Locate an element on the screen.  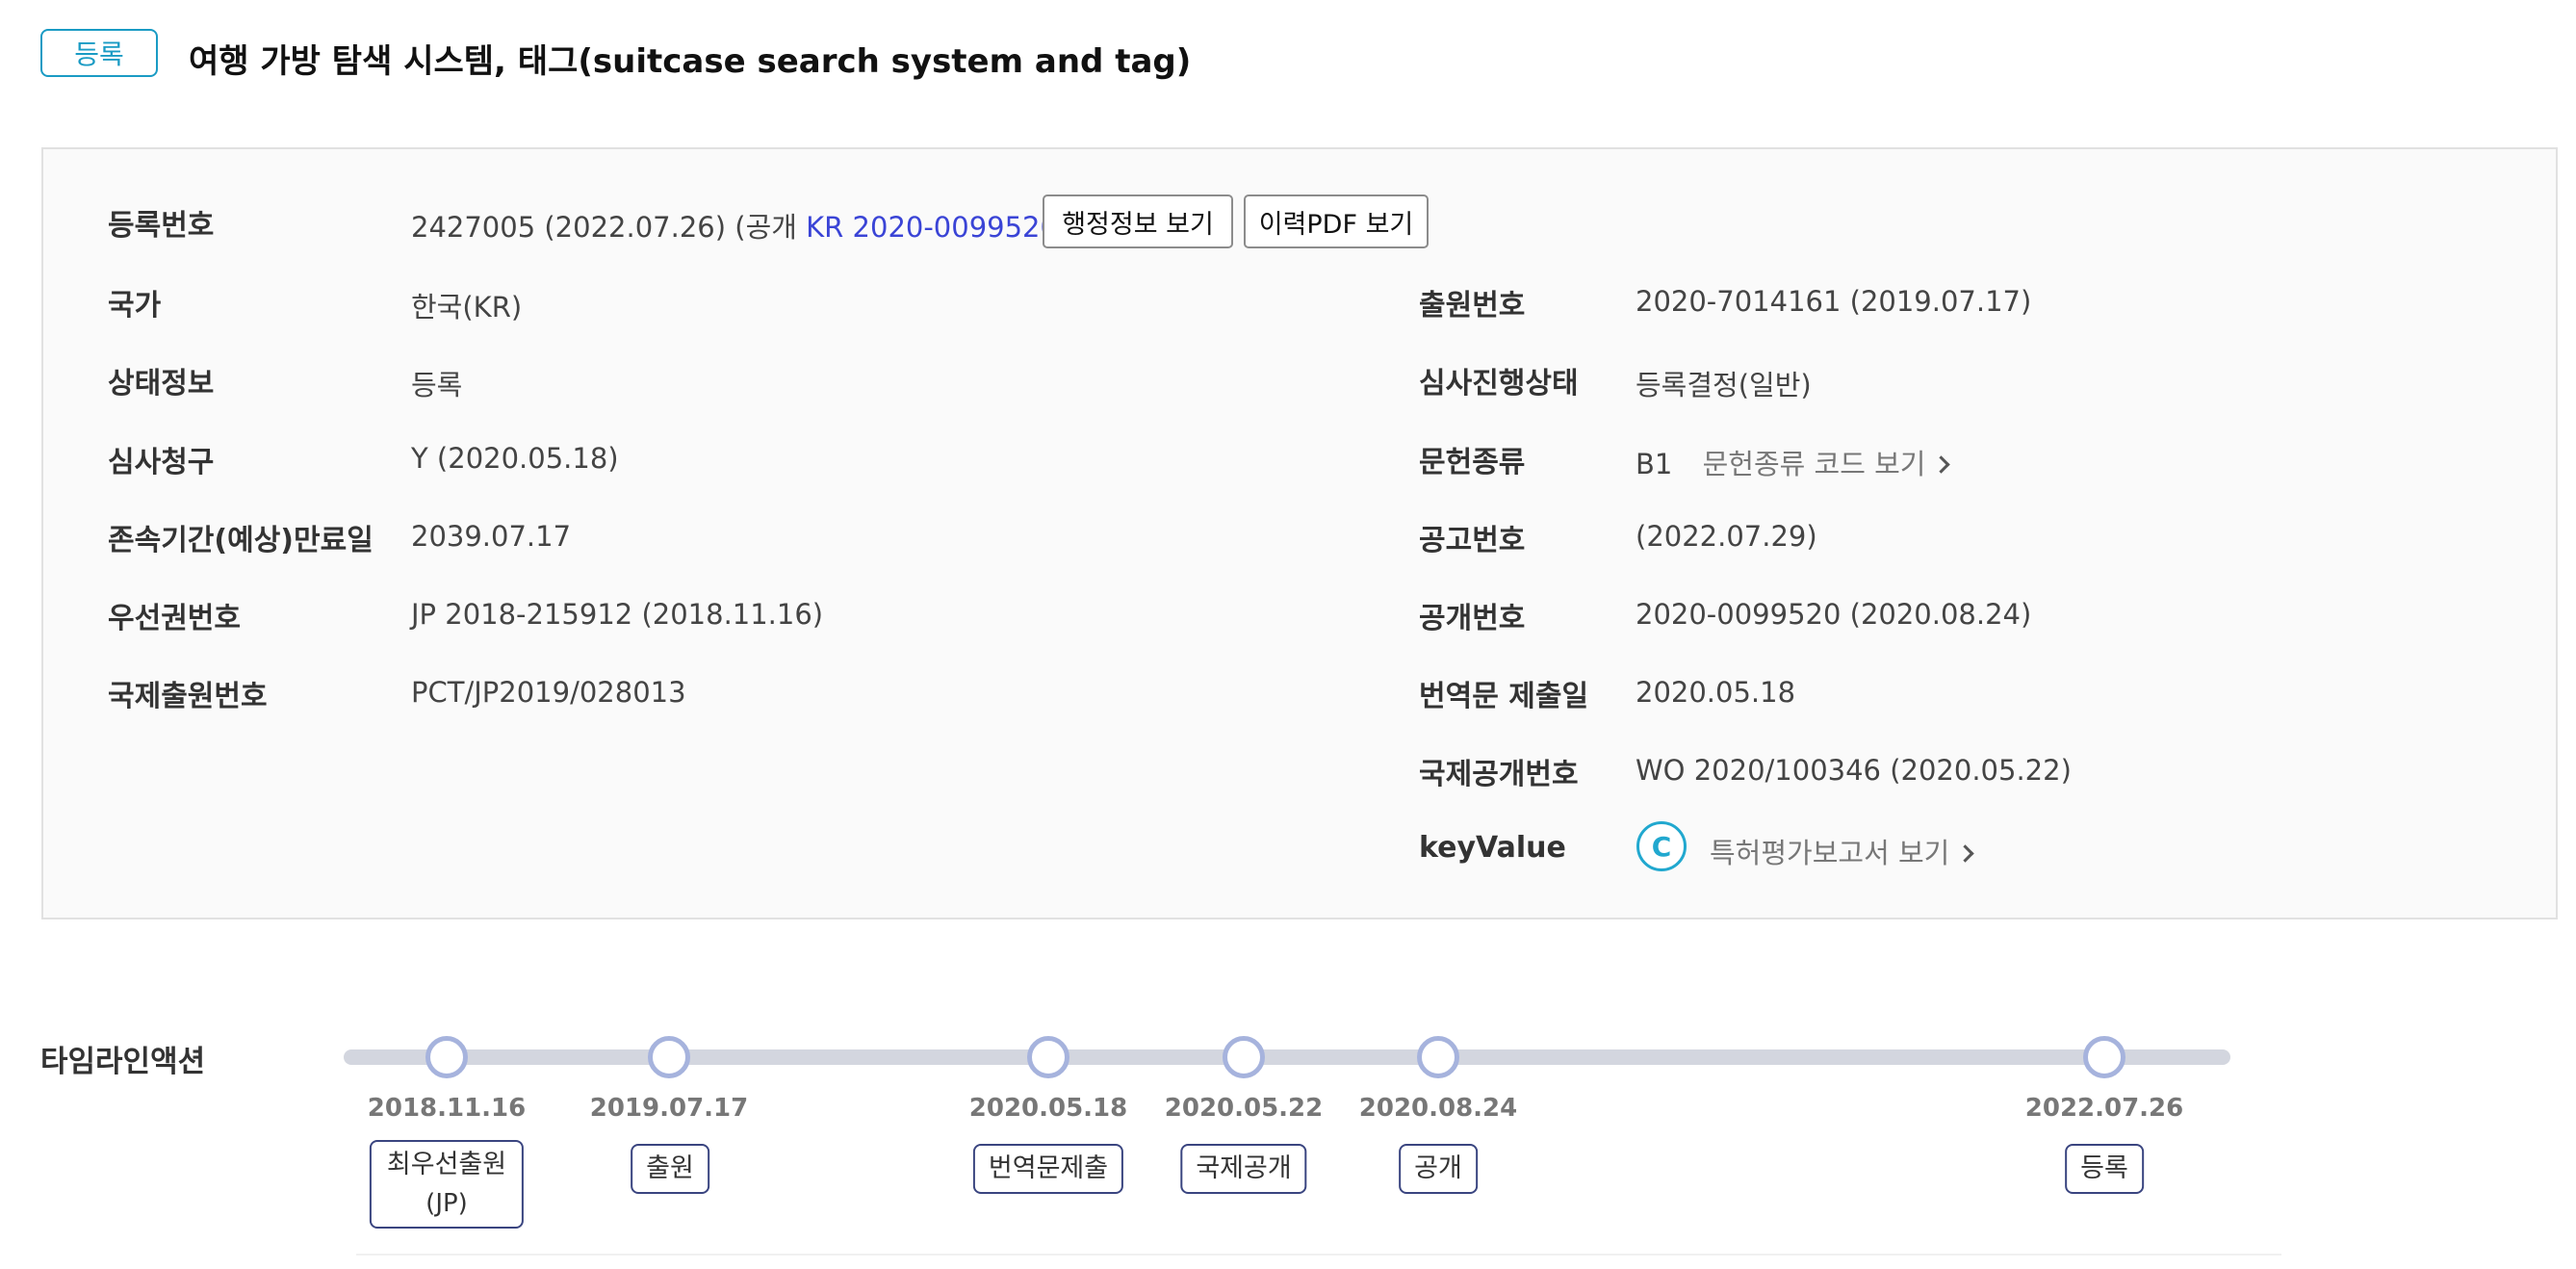
doc-code-link-text: 문헌종류 코드 보기 is located at coordinates (1814, 464).